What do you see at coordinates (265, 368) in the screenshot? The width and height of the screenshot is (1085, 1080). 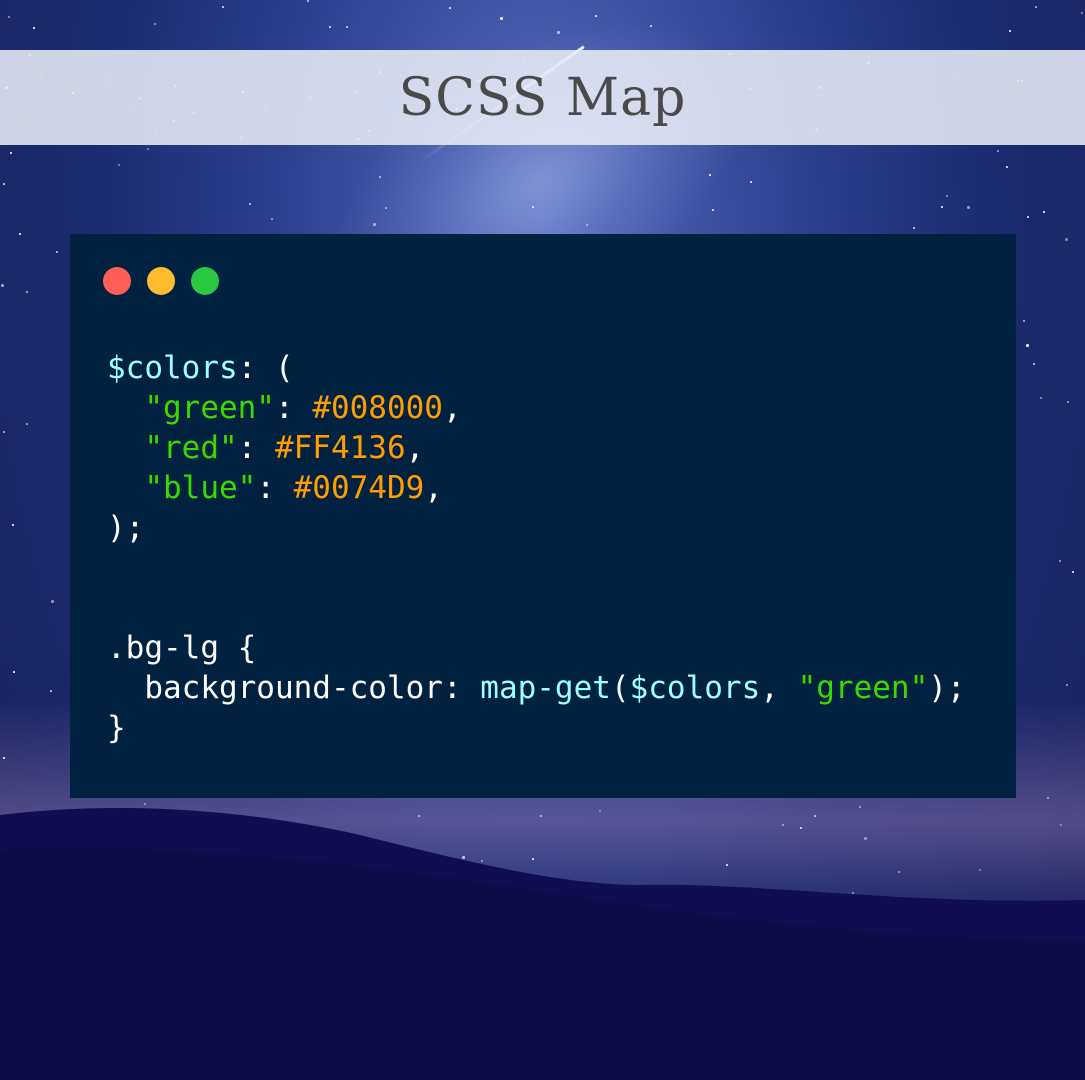 I see `code-token: : (` at bounding box center [265, 368].